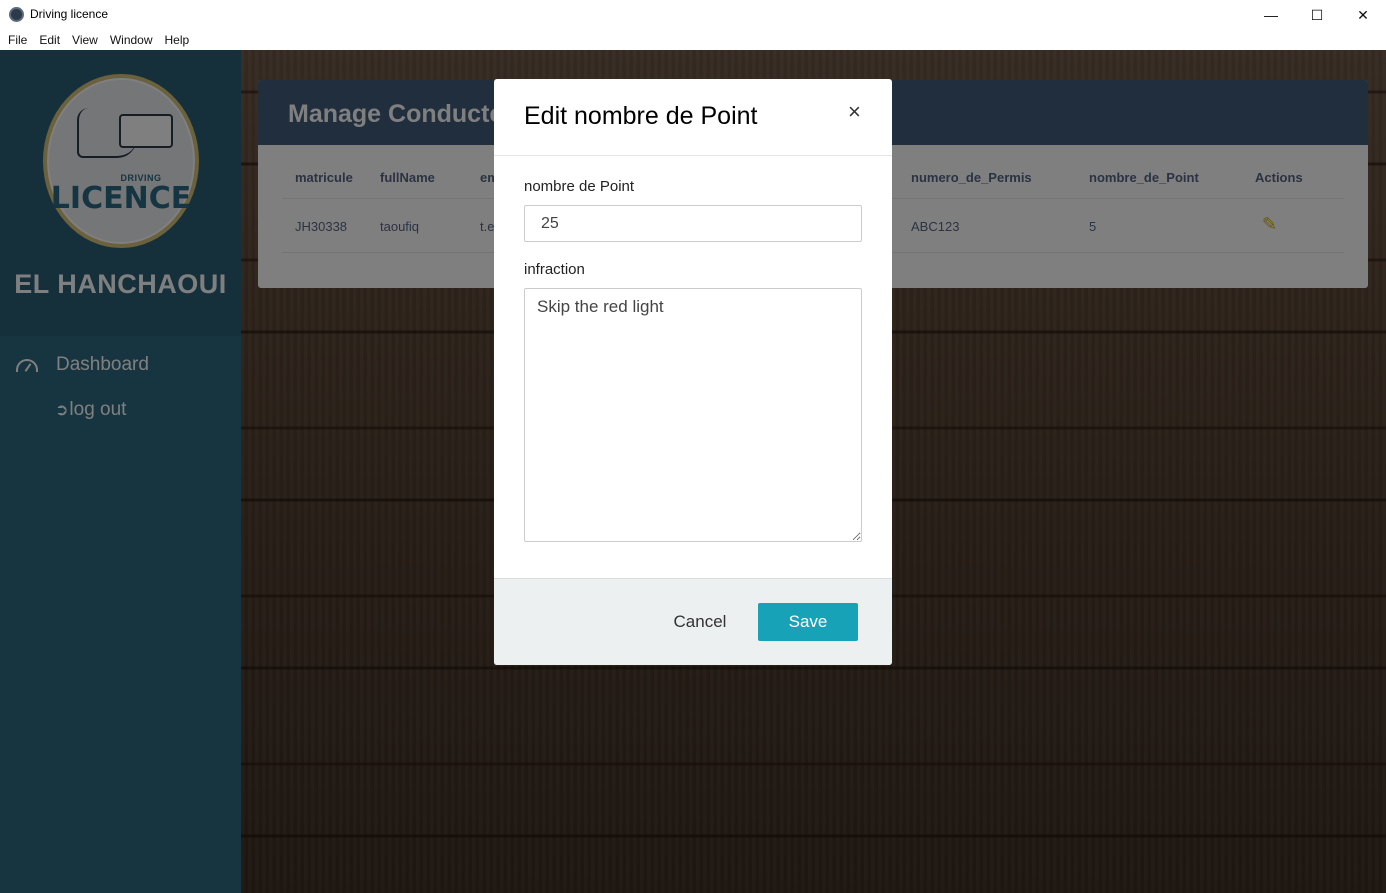 The image size is (1386, 893). What do you see at coordinates (17, 40) in the screenshot?
I see `menu-file: File` at bounding box center [17, 40].